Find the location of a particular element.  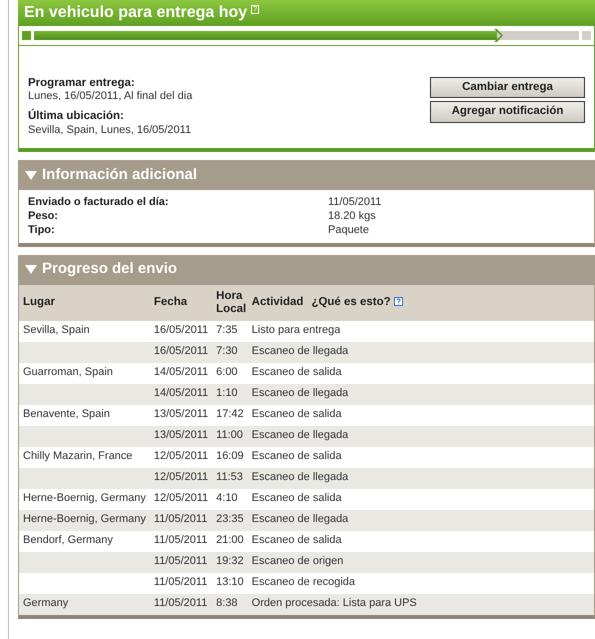

column-header: Hora Local is located at coordinates (230, 302).